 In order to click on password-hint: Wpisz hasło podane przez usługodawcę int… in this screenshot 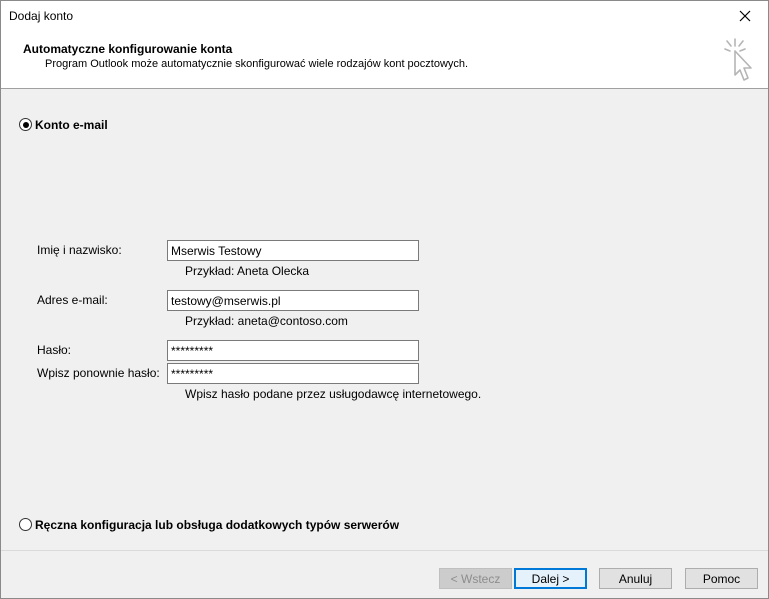, I will do `click(333, 394)`.